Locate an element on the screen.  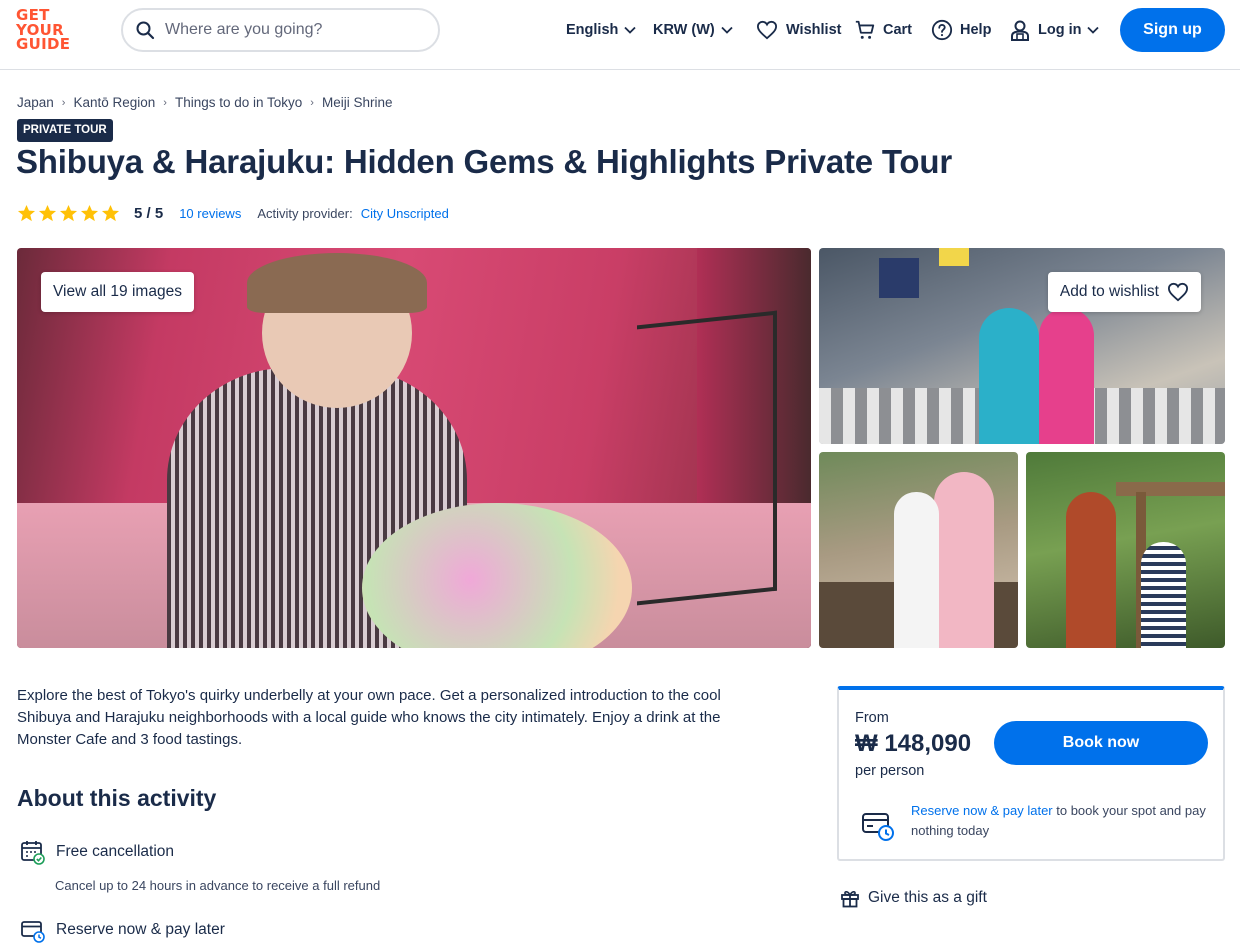
feature-free-cancellation: Free cancellation is located at coordinates (97, 852).